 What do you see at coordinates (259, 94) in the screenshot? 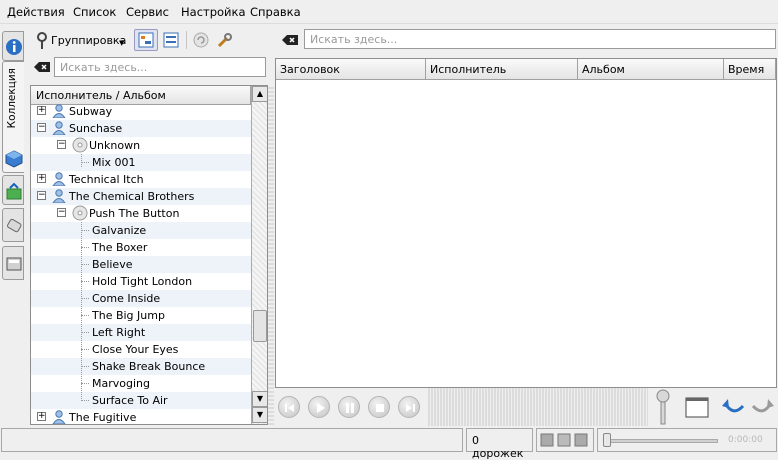
I see `scroll-up-arrow: ▲` at bounding box center [259, 94].